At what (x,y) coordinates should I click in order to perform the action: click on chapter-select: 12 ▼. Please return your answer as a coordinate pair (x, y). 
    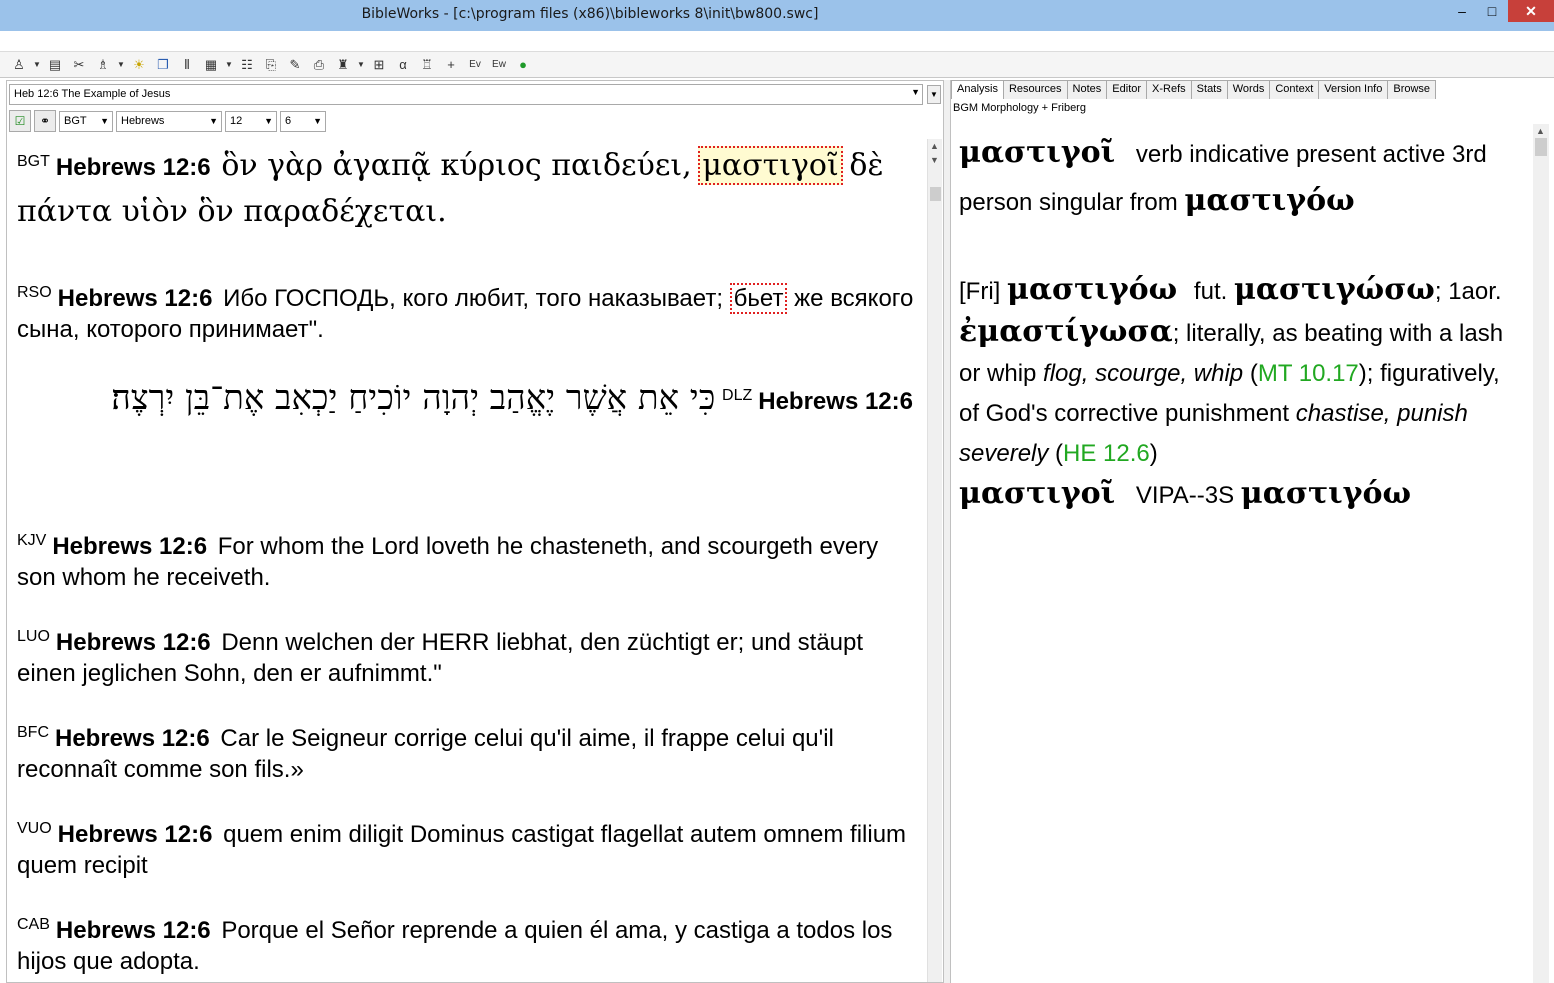
    Looking at the image, I should click on (251, 121).